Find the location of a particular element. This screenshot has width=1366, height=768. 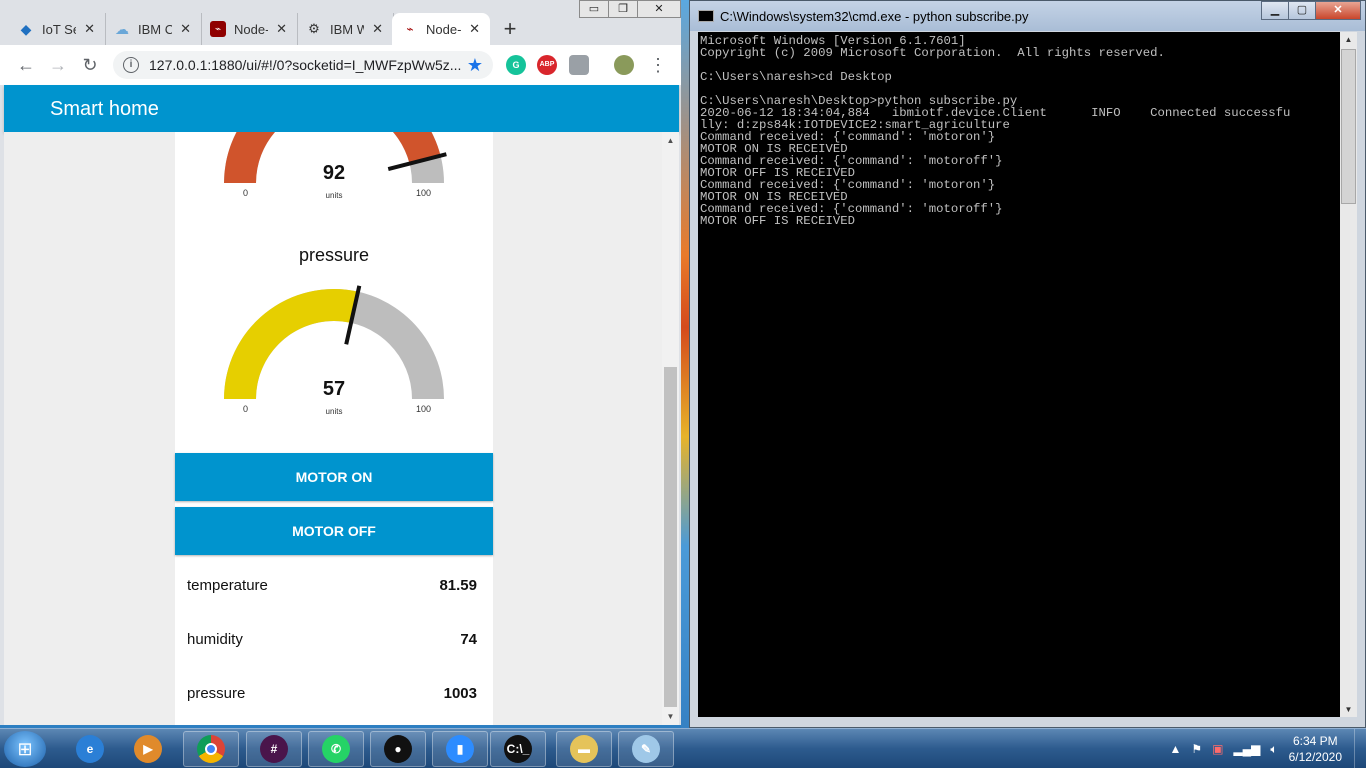

taskbar-item-ie: e is located at coordinates (90, 749).